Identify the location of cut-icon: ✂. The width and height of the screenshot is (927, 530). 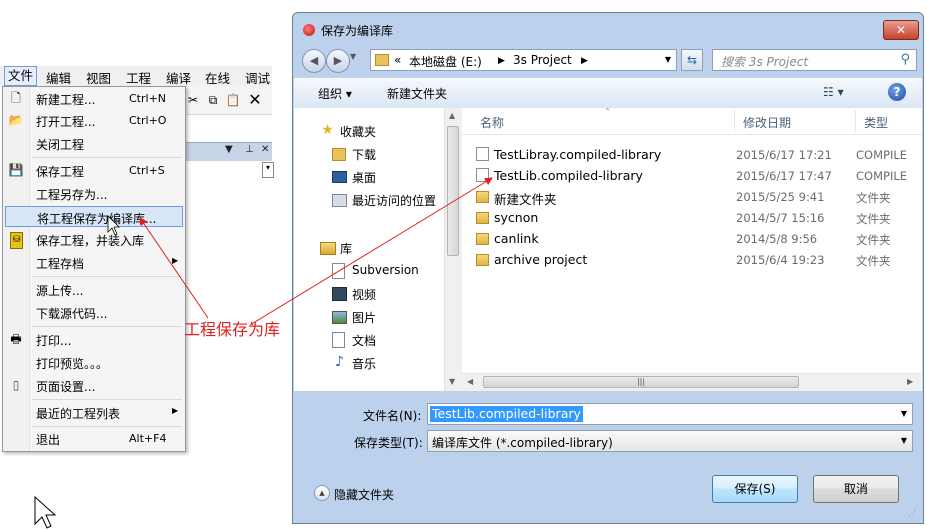
(193, 100).